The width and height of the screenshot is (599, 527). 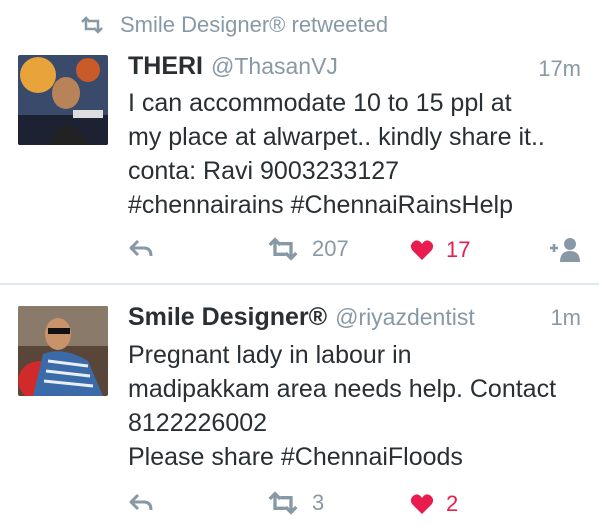 What do you see at coordinates (307, 249) in the screenshot?
I see `retweet-button: 207` at bounding box center [307, 249].